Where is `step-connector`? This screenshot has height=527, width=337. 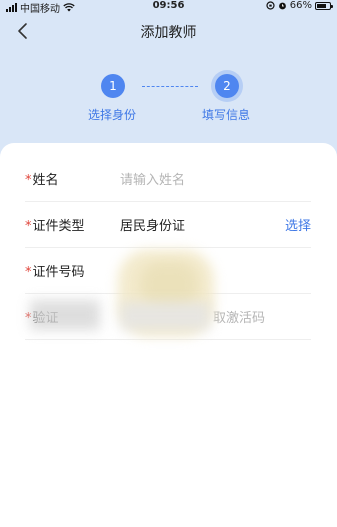 step-connector is located at coordinates (170, 86).